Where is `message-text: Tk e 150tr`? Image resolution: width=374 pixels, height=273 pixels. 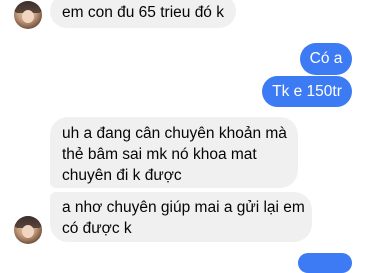 message-text: Tk e 150tr is located at coordinates (307, 91).